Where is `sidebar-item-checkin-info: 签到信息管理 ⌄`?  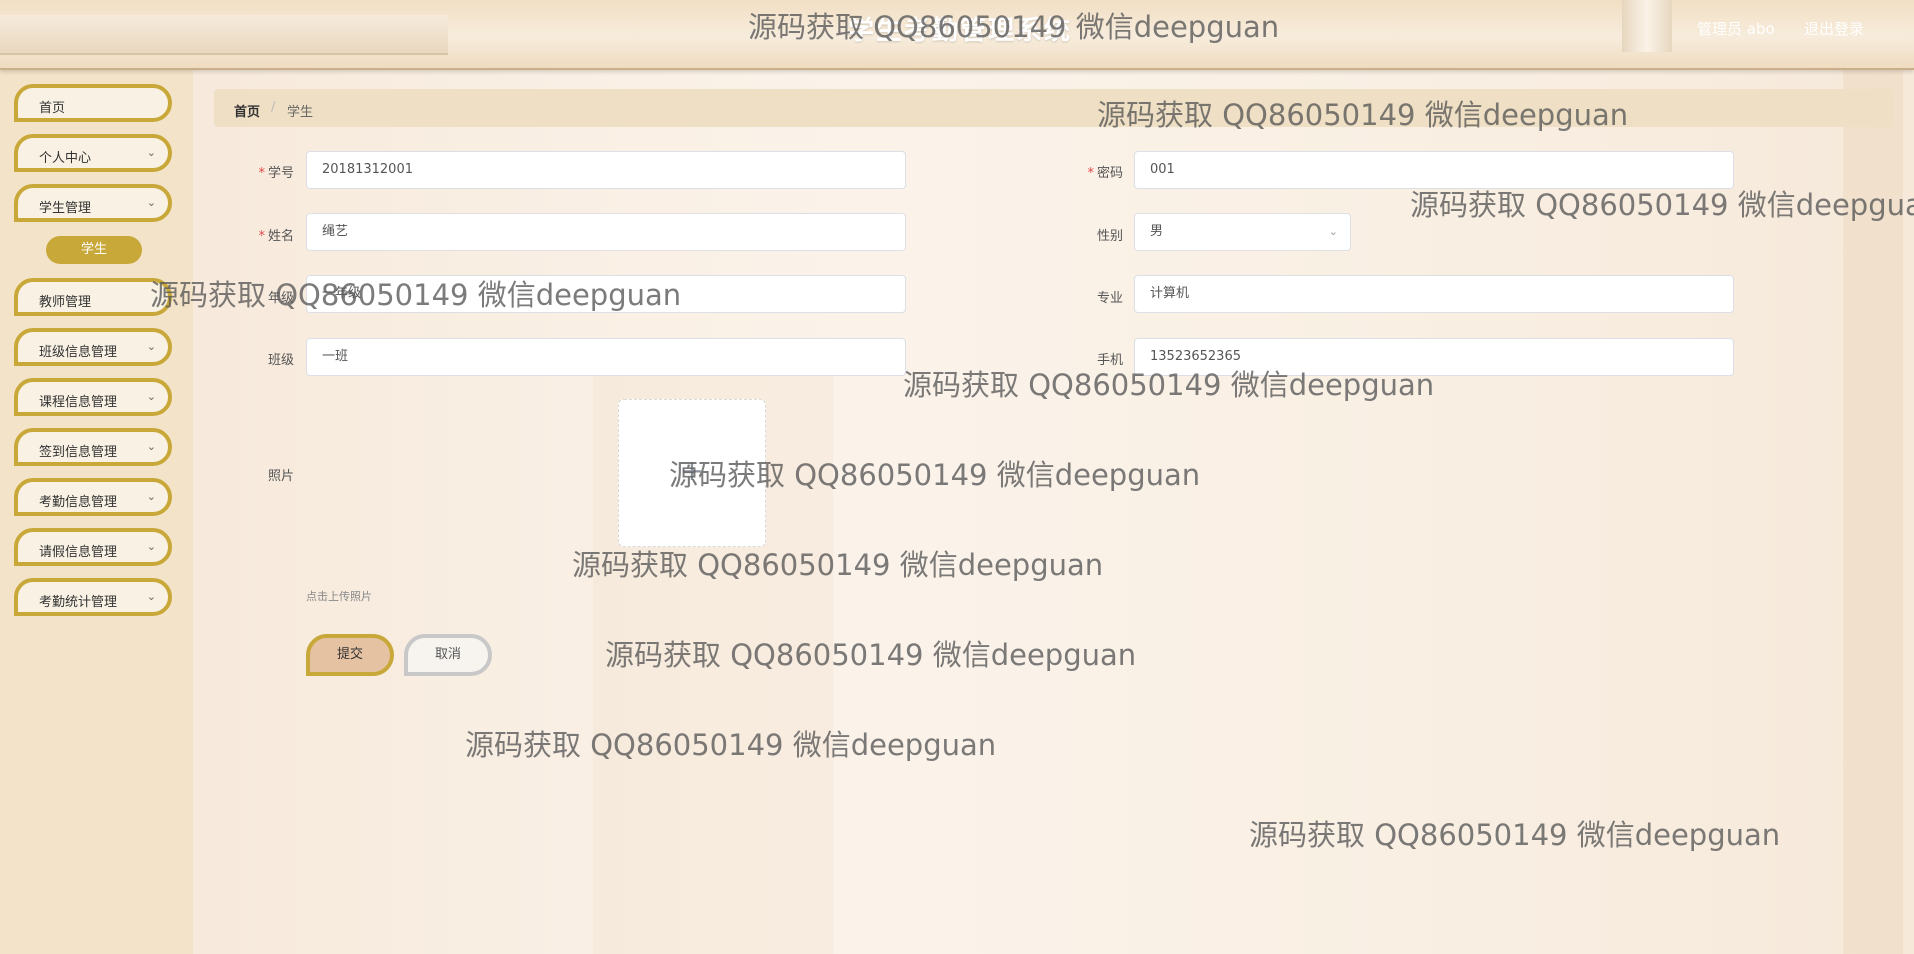
sidebar-item-checkin-info: 签到信息管理 ⌄ is located at coordinates (93, 447).